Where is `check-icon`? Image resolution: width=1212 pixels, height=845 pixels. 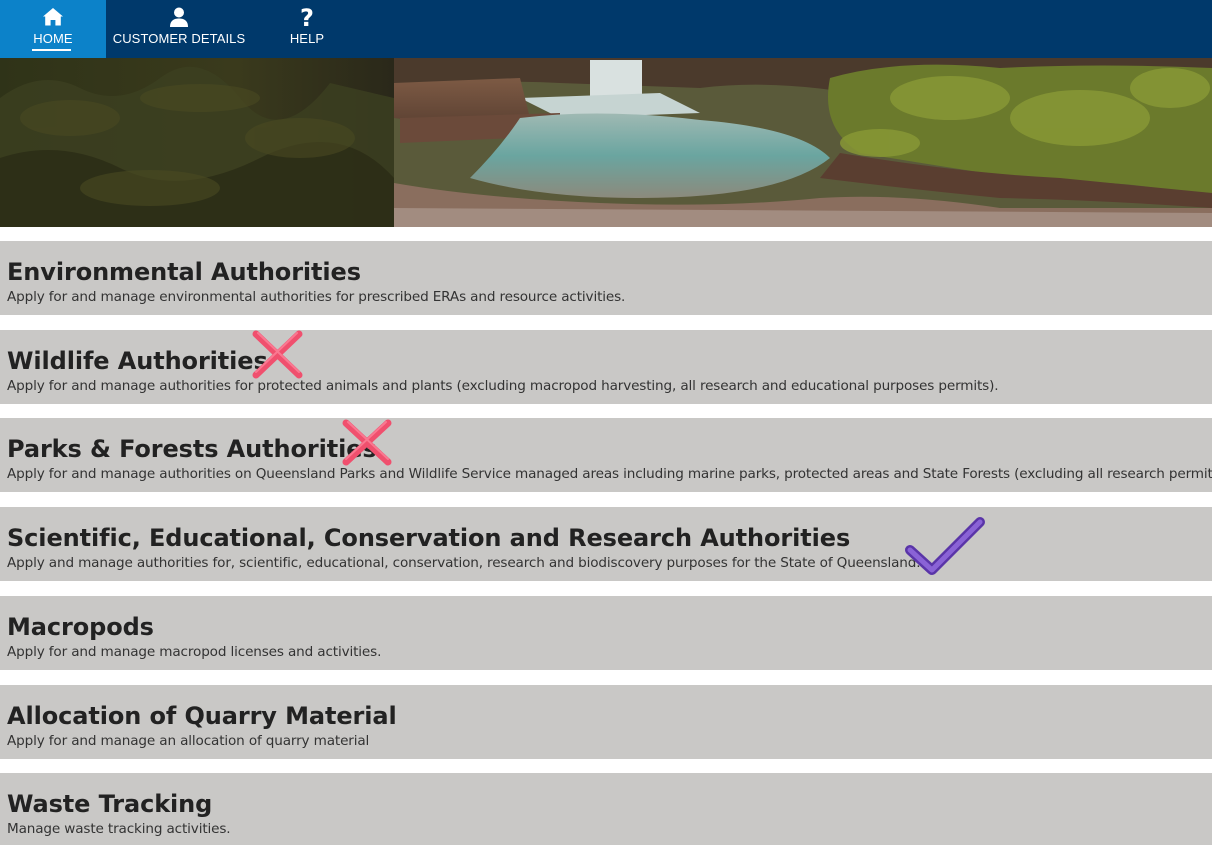 check-icon is located at coordinates (945, 546).